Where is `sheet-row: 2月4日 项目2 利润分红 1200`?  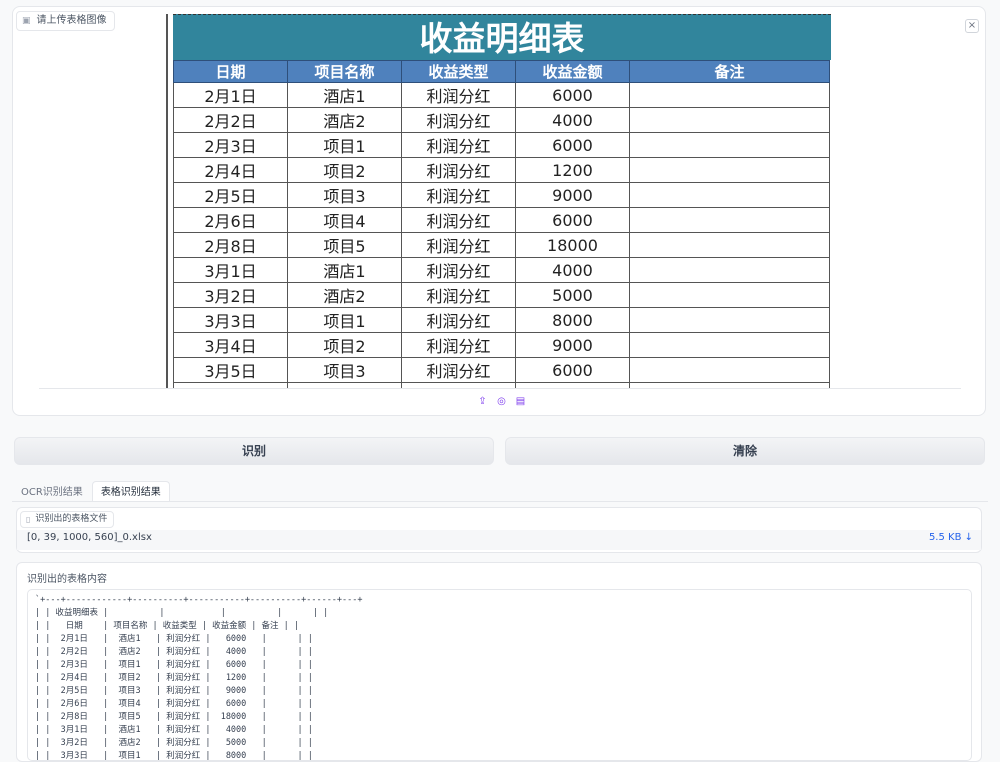 sheet-row: 2月4日 项目2 利润分红 1200 is located at coordinates (501, 170).